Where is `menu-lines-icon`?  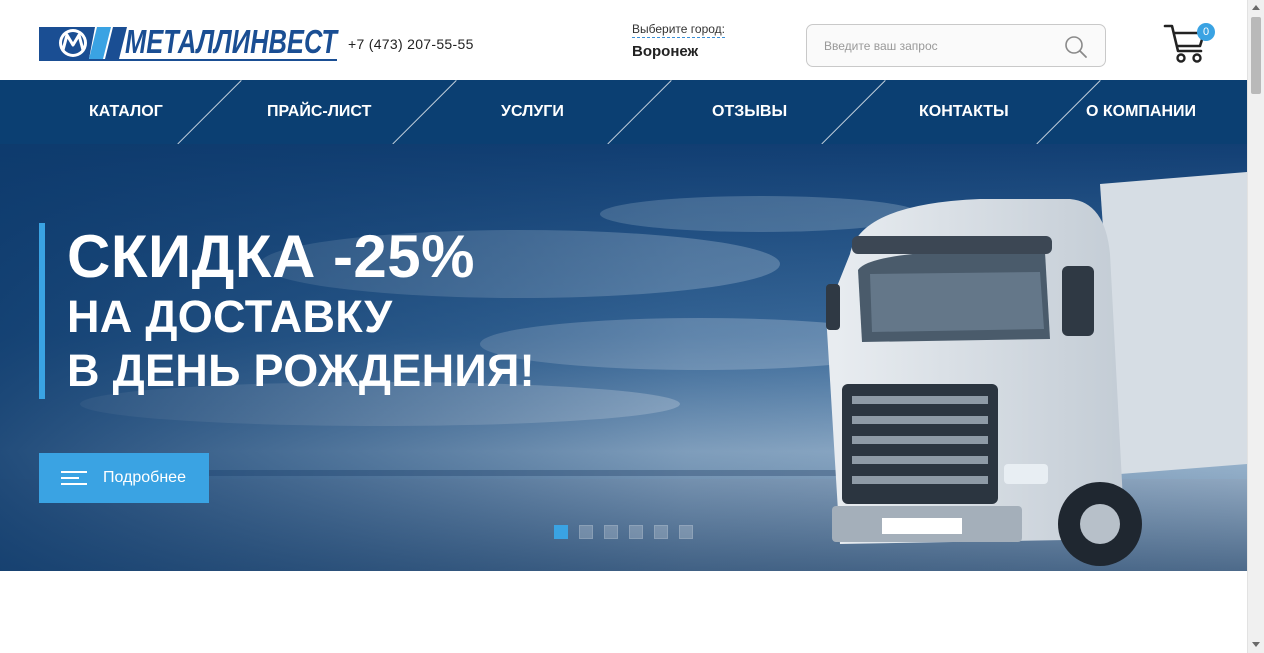 menu-lines-icon is located at coordinates (74, 478).